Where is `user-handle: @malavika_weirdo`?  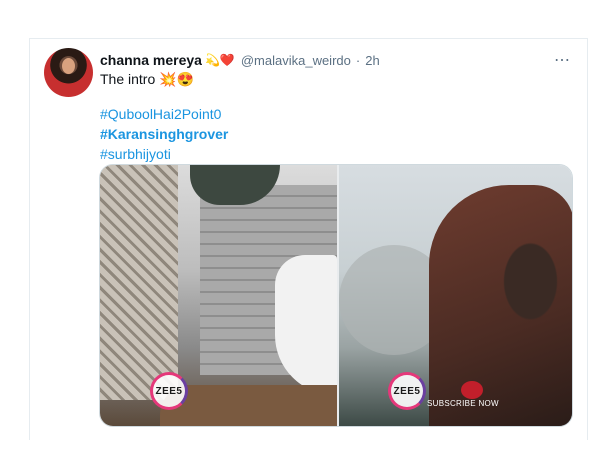 user-handle: @malavika_weirdo is located at coordinates (296, 60).